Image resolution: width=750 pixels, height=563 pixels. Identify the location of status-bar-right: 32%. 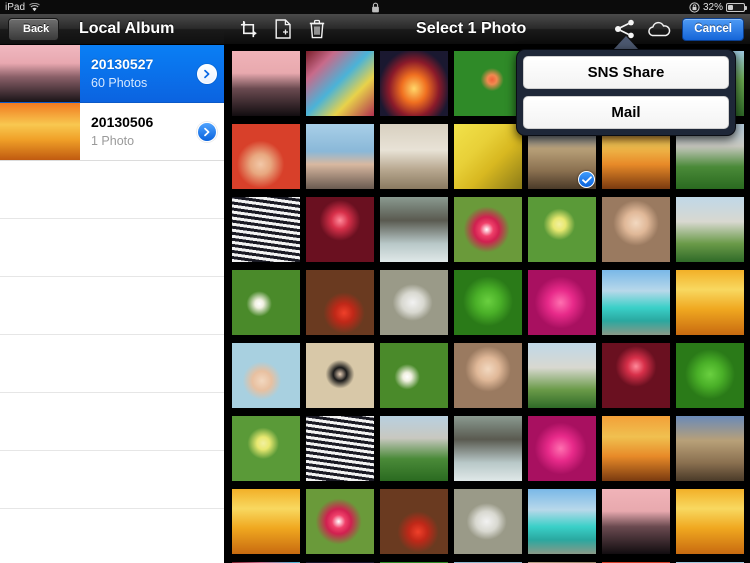
(719, 7).